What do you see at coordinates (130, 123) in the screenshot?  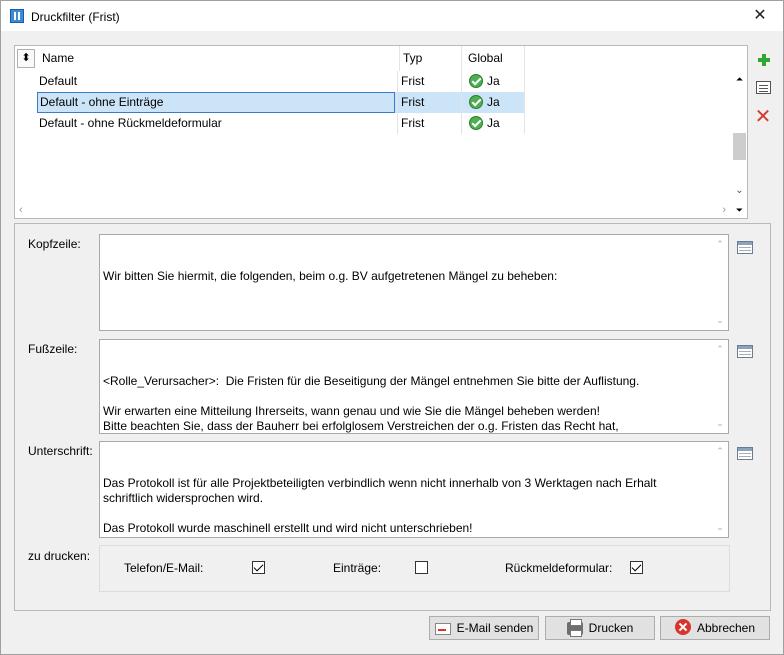 I see `cell-name: Default - ohne Rückmeldeformular` at bounding box center [130, 123].